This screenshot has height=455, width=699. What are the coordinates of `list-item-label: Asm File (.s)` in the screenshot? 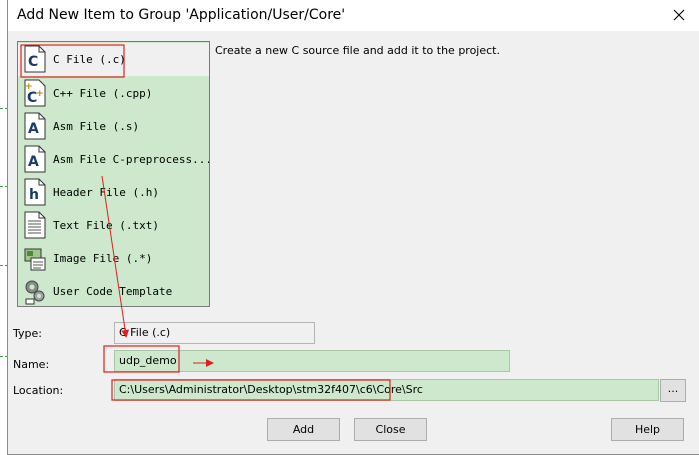 It's located at (96, 126).